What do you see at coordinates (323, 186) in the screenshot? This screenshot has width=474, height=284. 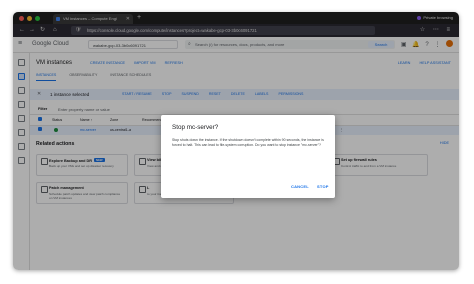 I see `confirm-stop-button: STOP` at bounding box center [323, 186].